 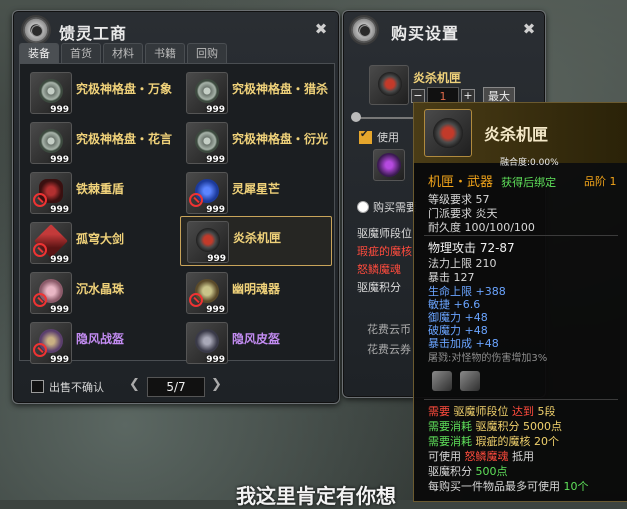 I want to click on item-name: 究极神格盘・猎杀, so click(x=280, y=89).